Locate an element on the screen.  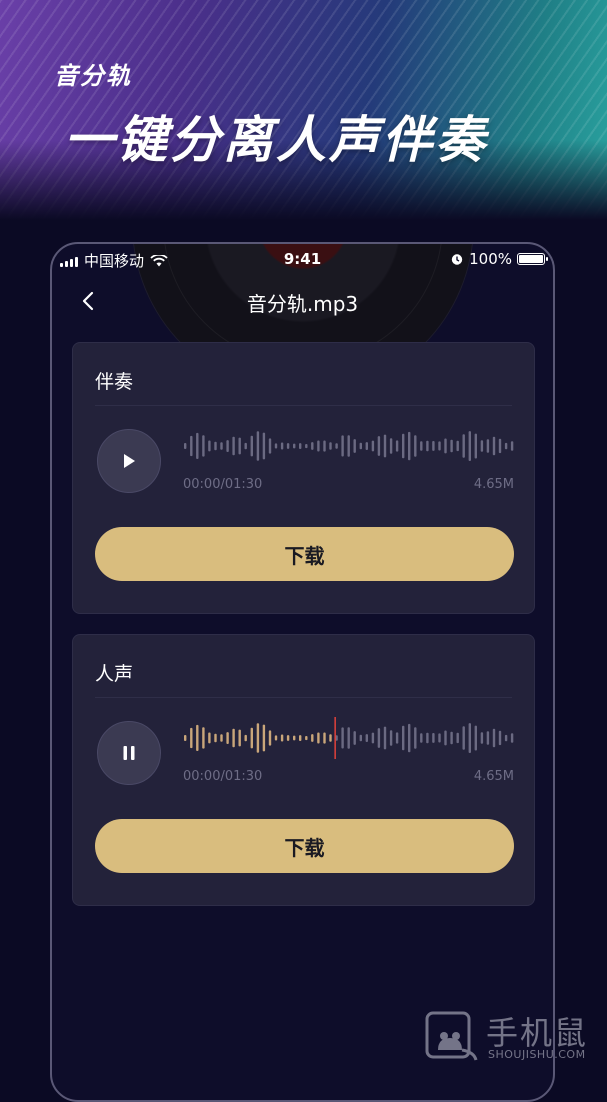
nav-bar: 音分轨.mp3 is located at coordinates (302, 302).